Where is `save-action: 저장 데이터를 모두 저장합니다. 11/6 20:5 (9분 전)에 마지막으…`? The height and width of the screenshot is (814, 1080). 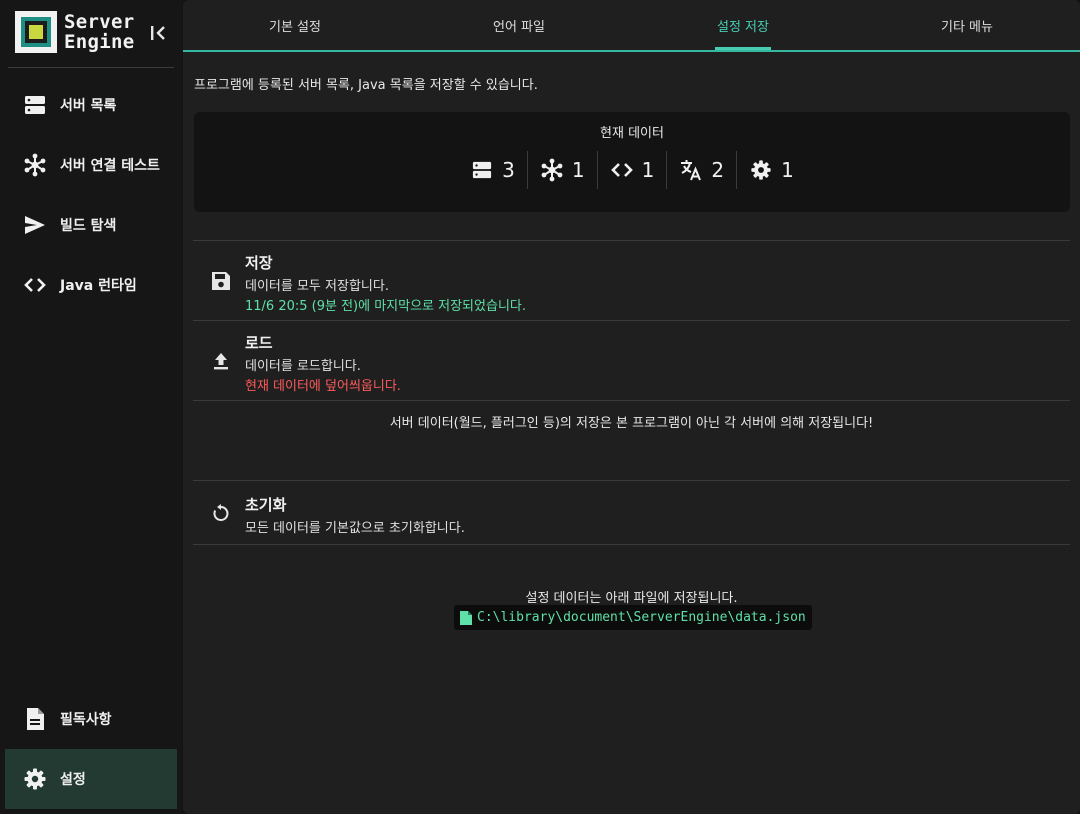
save-action: 저장 데이터를 모두 저장합니다. 11/6 20:5 (9분 전)에 마지막으… is located at coordinates (631, 281).